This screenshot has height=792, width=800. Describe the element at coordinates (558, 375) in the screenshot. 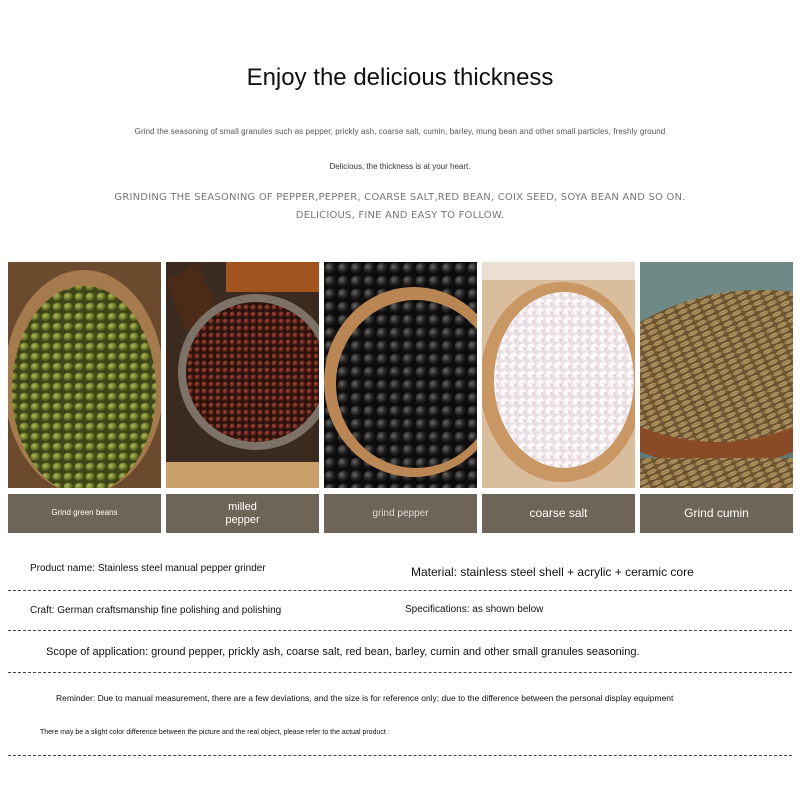

I see `coarse-salt-photo` at that location.